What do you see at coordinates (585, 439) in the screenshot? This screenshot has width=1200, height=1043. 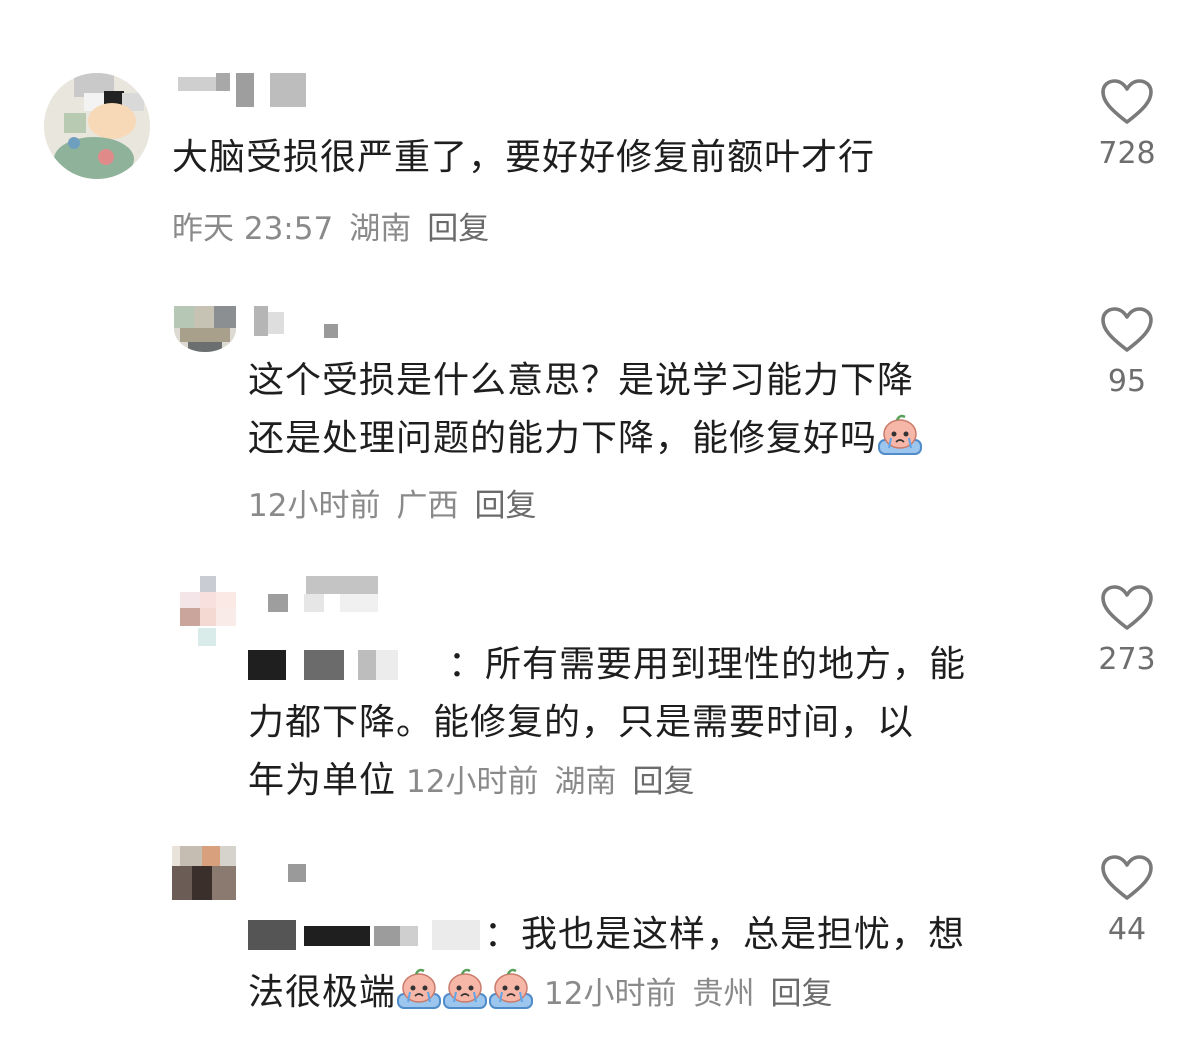 I see `comment-text-line: 还是处理问题的能力下降，能修复好吗` at bounding box center [585, 439].